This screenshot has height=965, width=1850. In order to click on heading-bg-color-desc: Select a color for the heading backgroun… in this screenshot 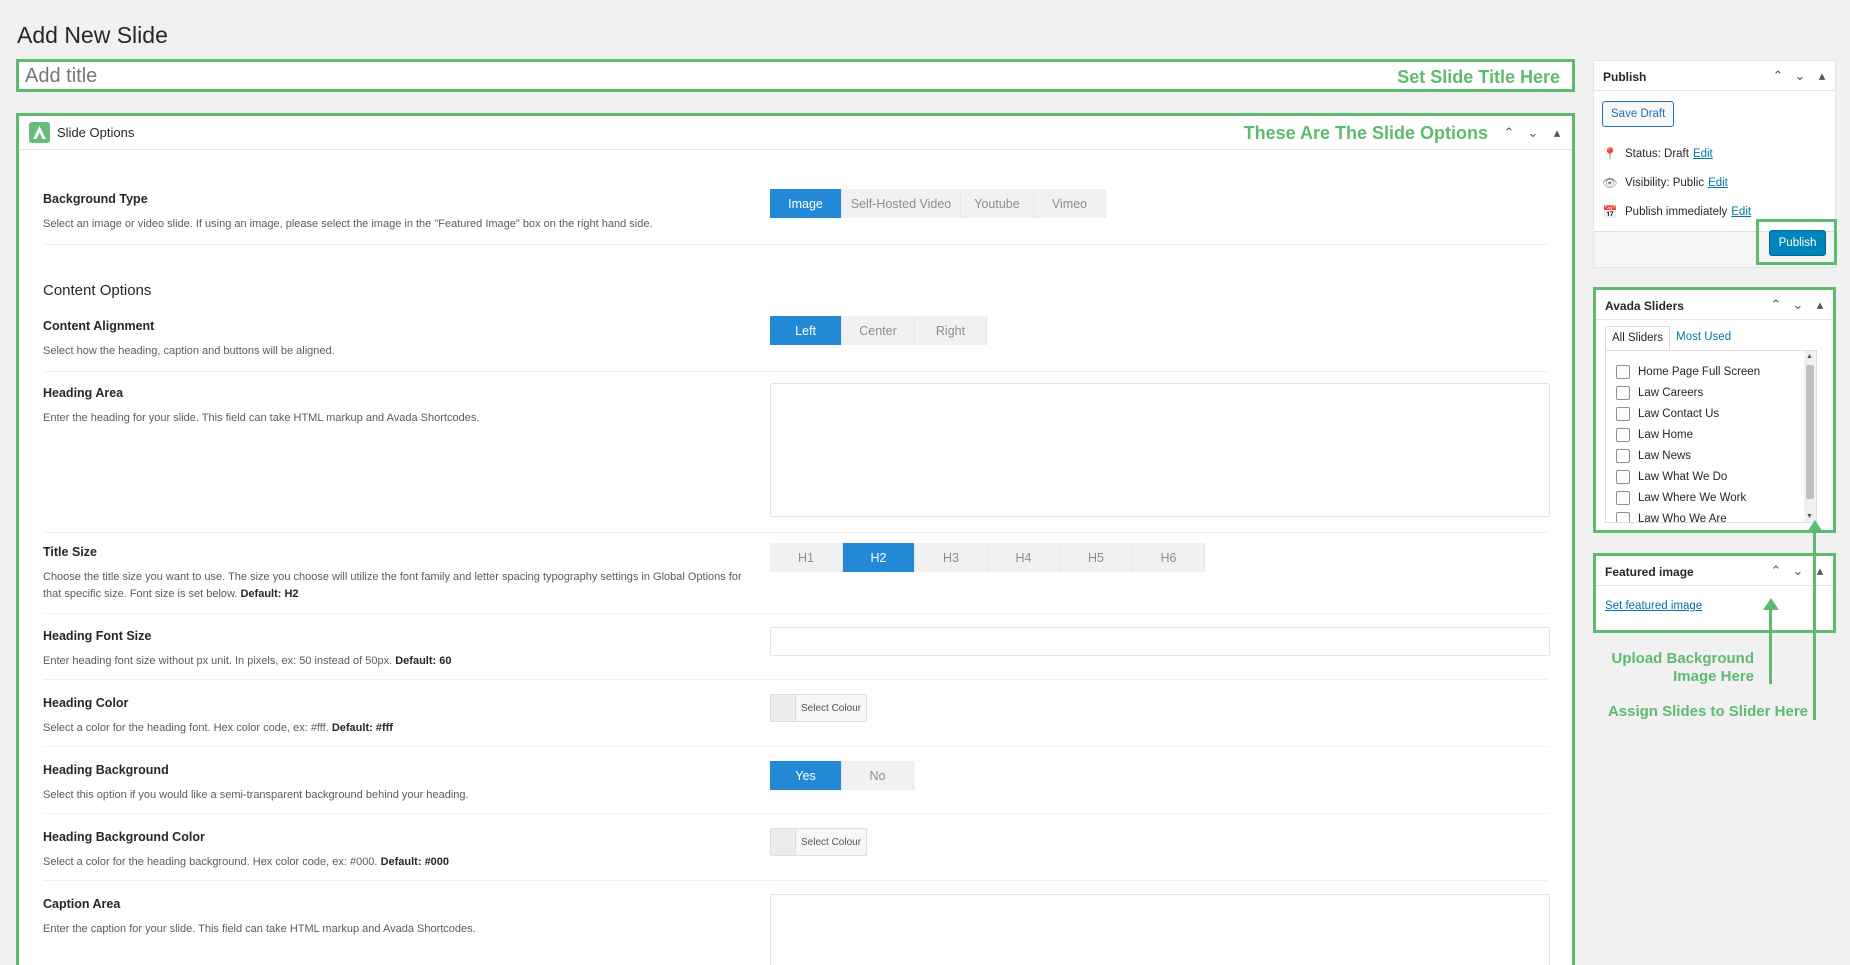, I will do `click(393, 862)`.